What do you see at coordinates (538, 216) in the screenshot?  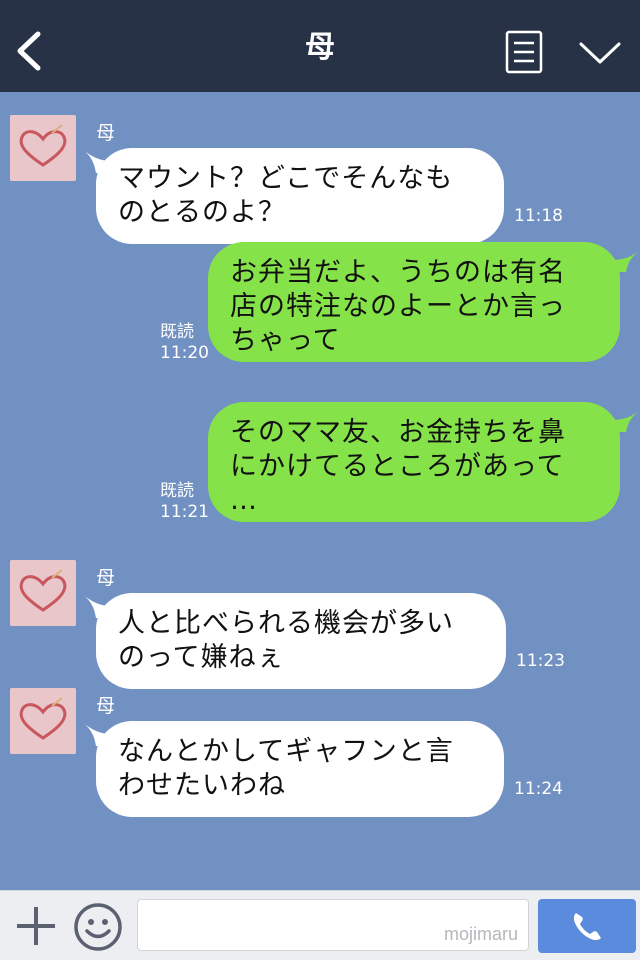 I see `message-time: 11:18` at bounding box center [538, 216].